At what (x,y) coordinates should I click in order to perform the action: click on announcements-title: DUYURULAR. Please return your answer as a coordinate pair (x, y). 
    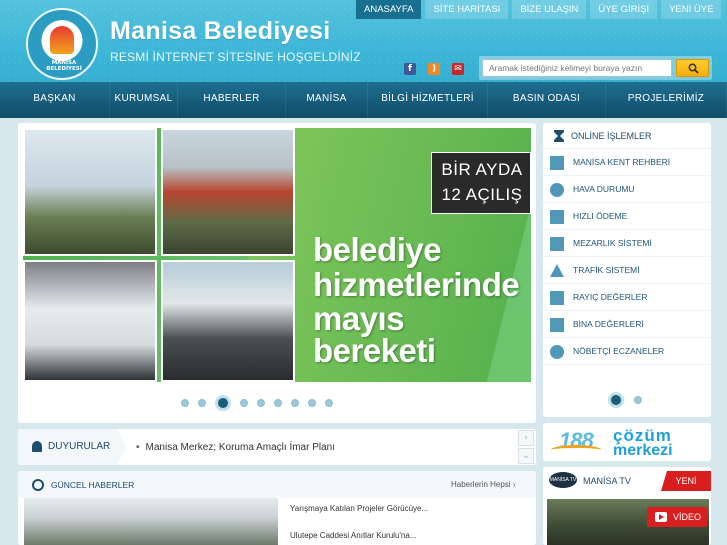
    Looking at the image, I should click on (79, 446).